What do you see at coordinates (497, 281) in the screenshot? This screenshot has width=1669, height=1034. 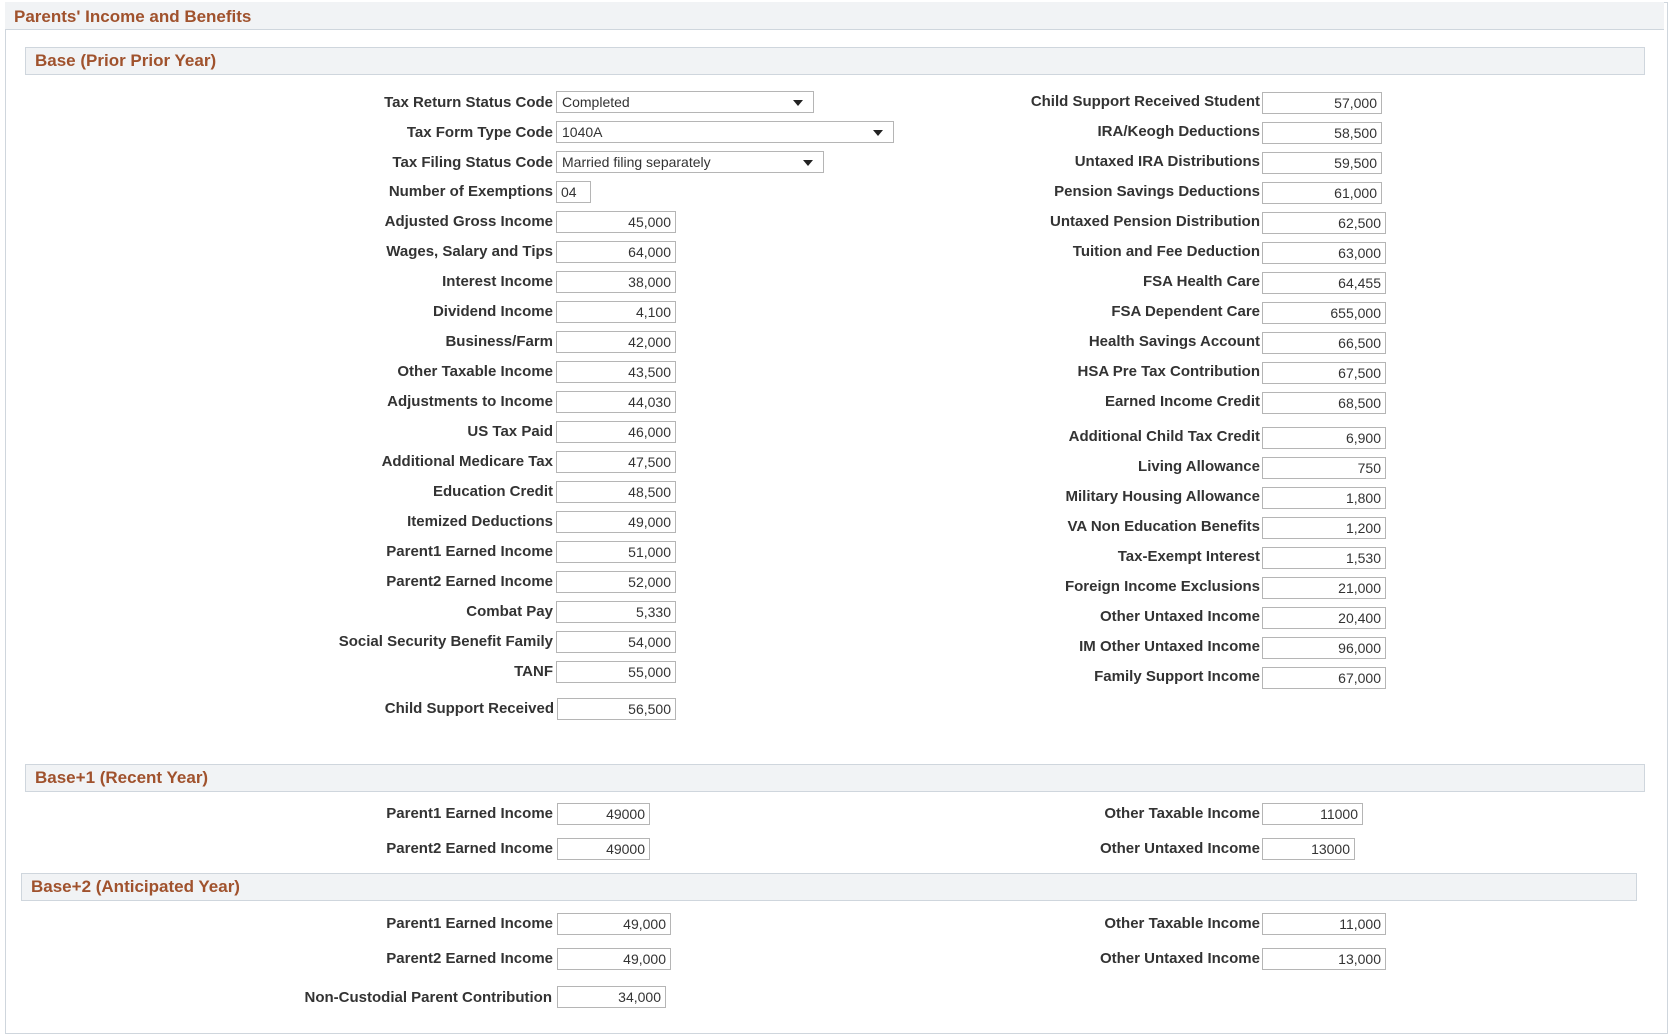 I see `field-label: Interest Income` at bounding box center [497, 281].